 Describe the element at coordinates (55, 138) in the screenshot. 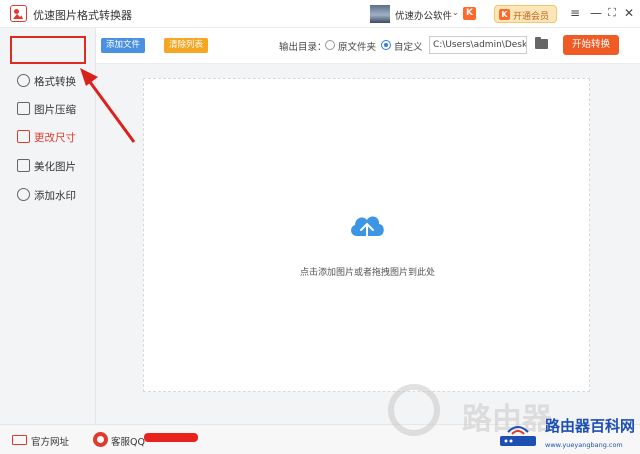

I see `sidebar-item-label: 更改尺寸` at that location.